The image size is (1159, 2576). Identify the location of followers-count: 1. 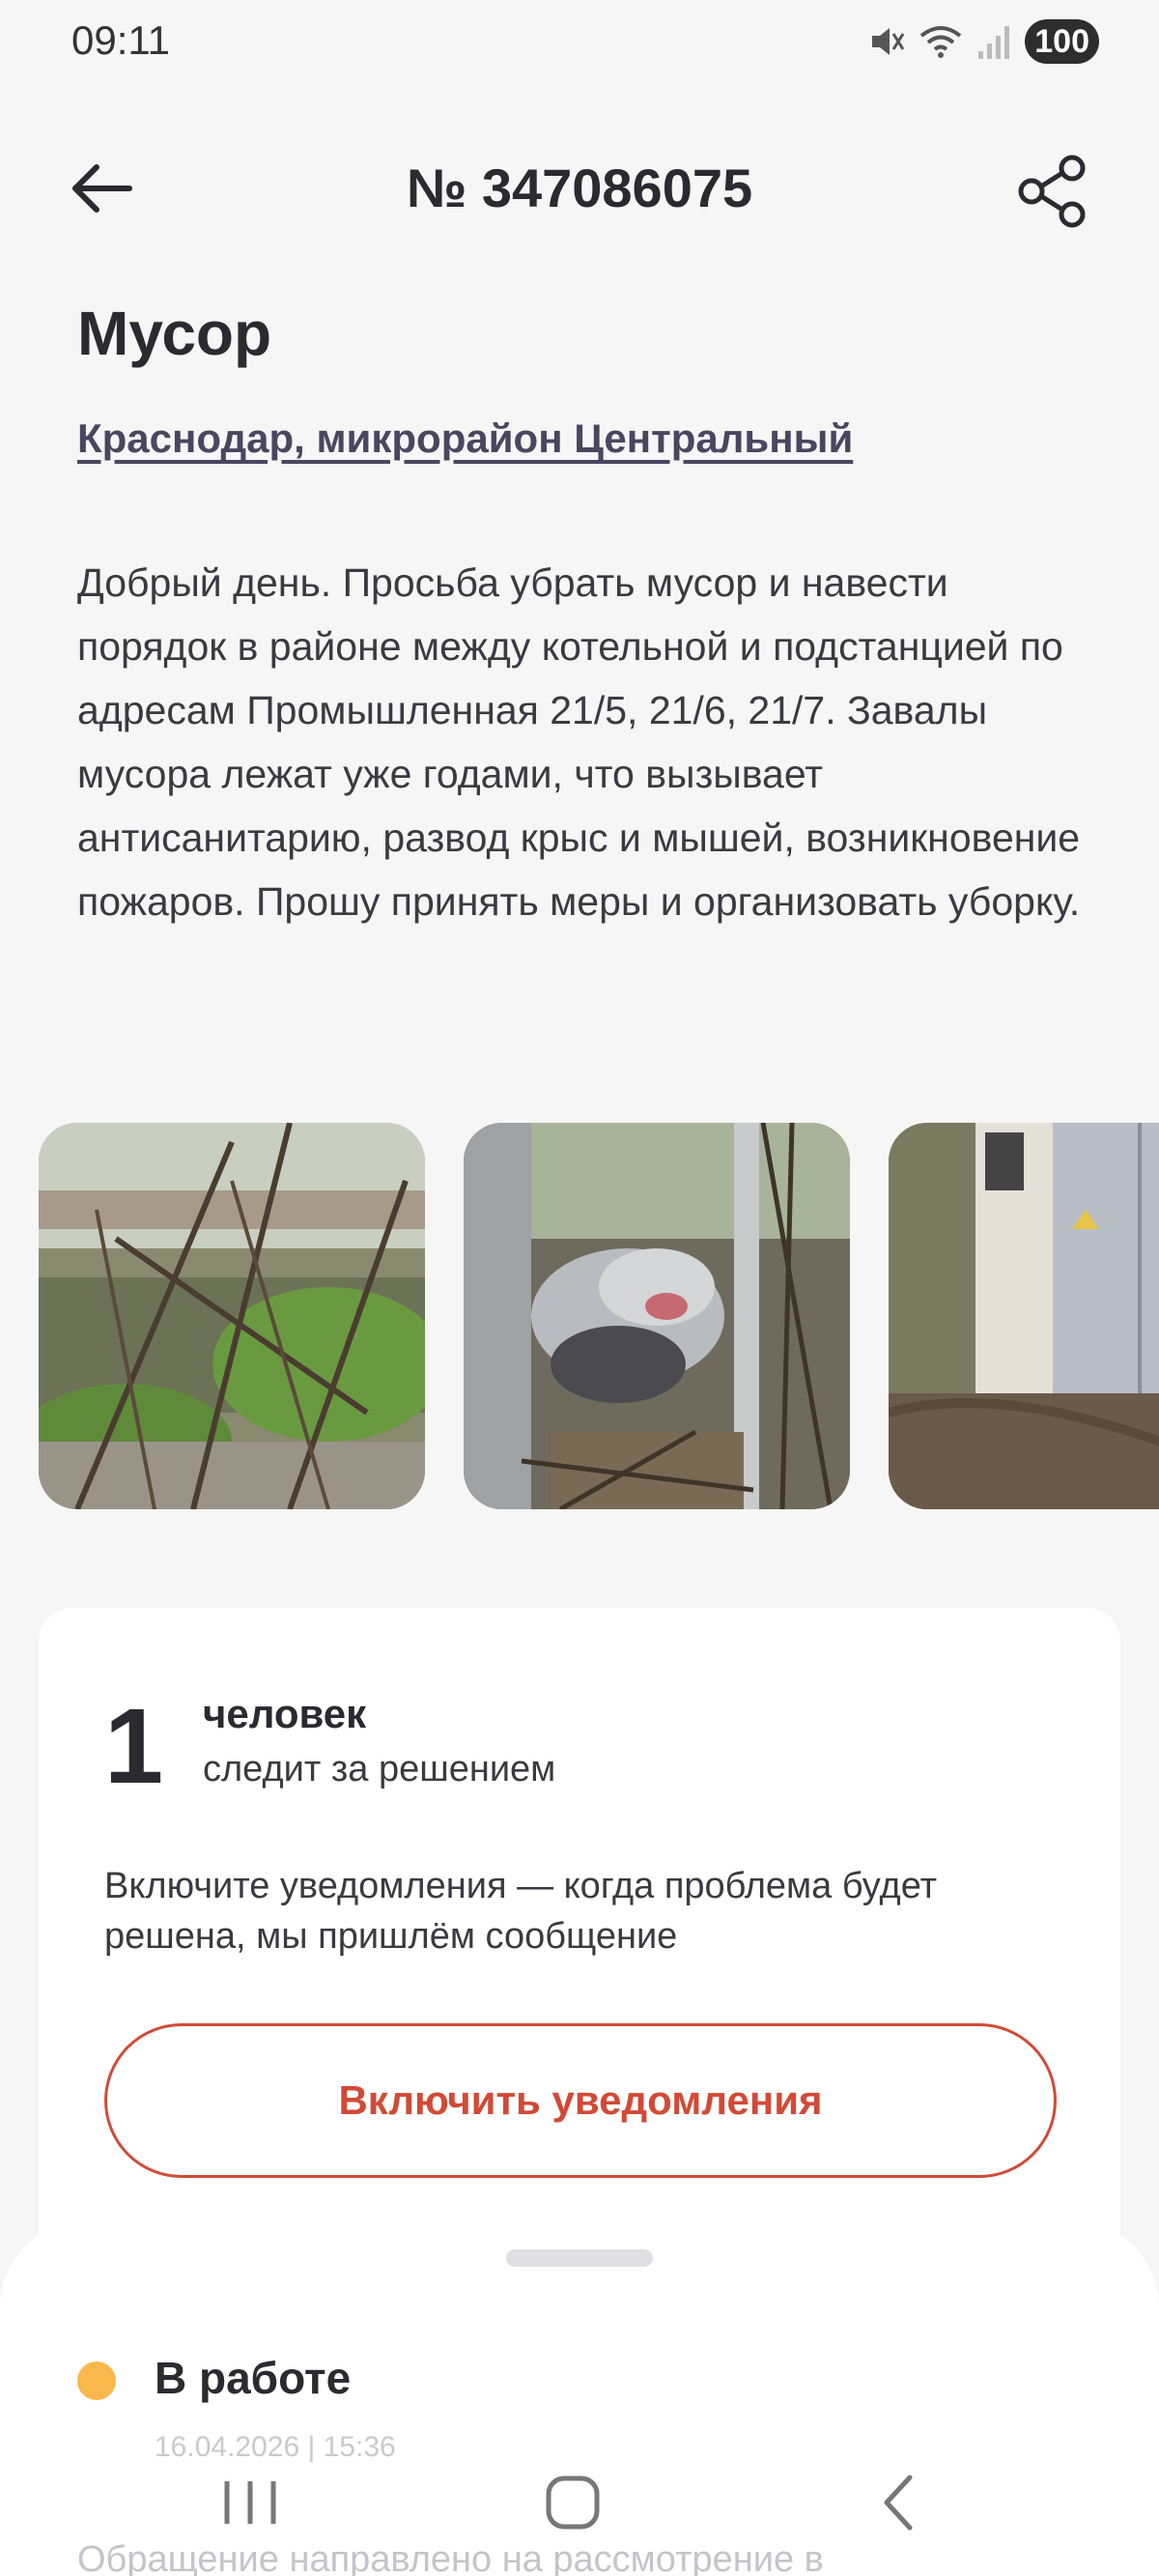
(134, 1747).